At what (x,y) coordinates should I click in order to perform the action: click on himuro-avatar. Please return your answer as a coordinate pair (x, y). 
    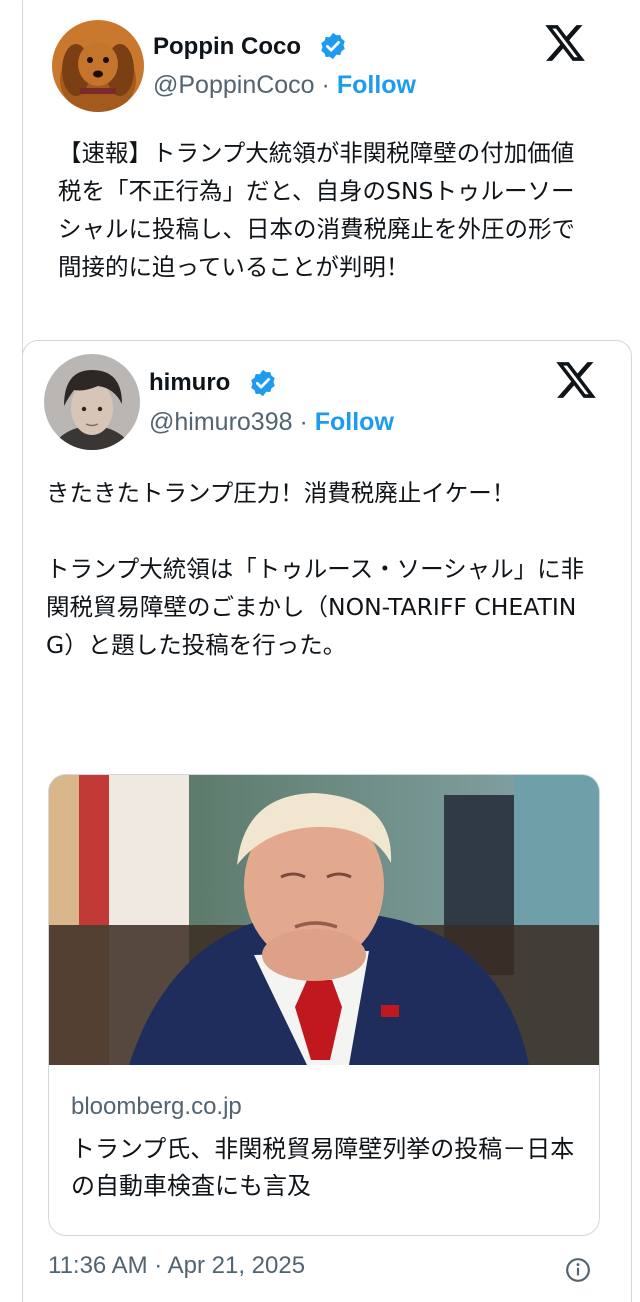
    Looking at the image, I should click on (92, 402).